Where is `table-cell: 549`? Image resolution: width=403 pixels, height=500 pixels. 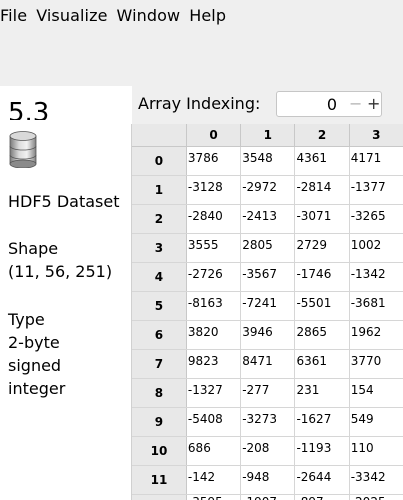 table-cell: 549 is located at coordinates (376, 422).